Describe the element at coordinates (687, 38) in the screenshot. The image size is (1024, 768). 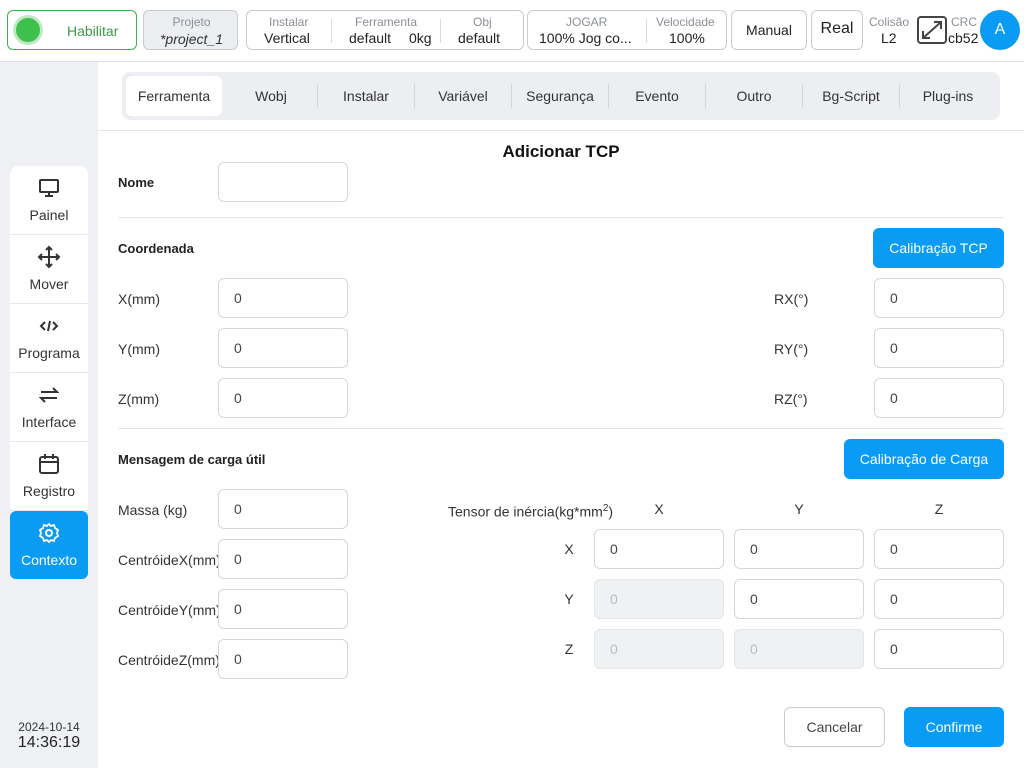
I see `speed-value: 100%` at that location.